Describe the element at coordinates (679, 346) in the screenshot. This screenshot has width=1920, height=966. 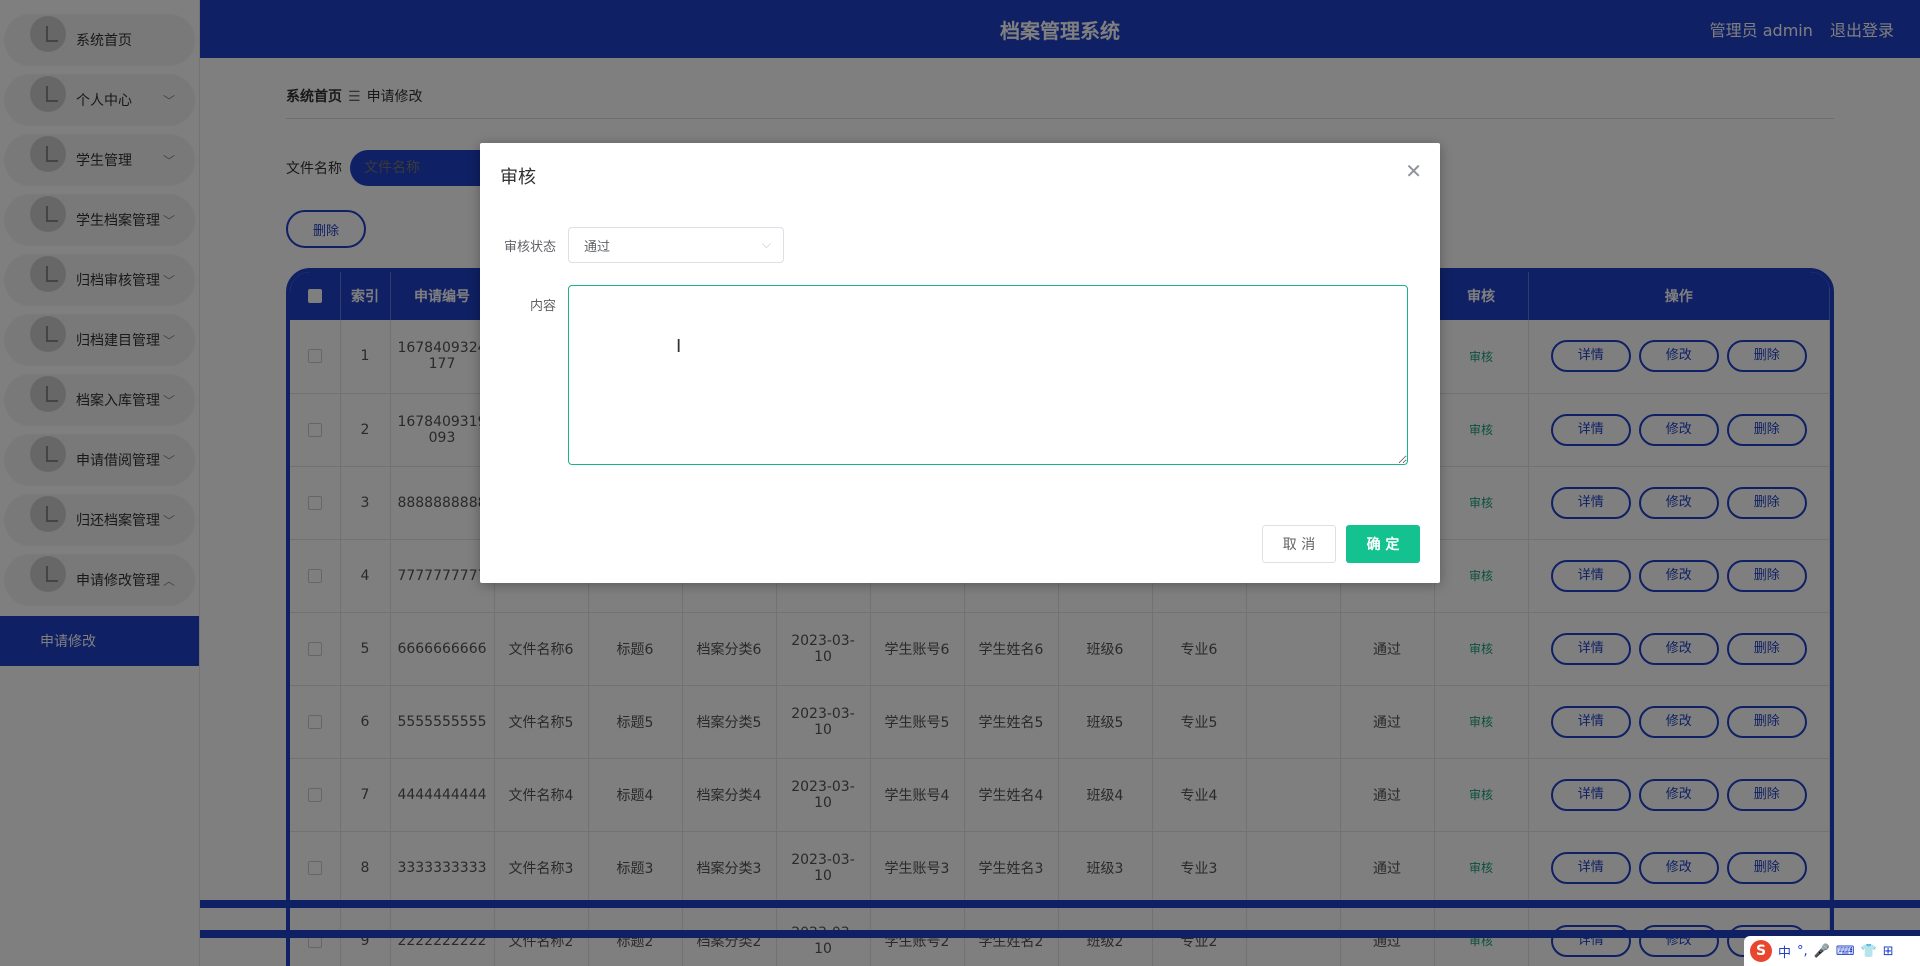
I see `text-cursor-icon: I` at that location.